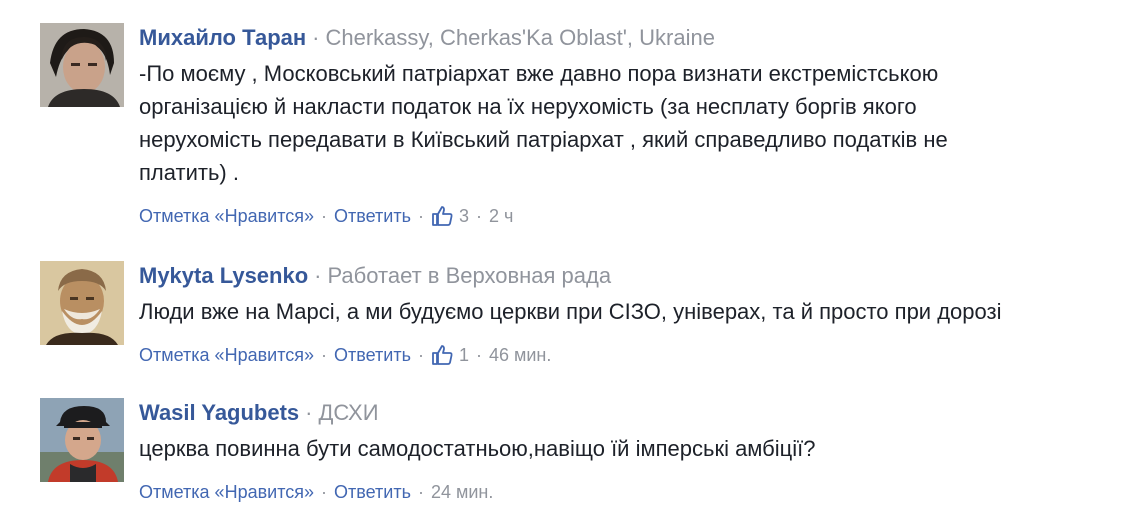 The height and width of the screenshot is (516, 1121). Describe the element at coordinates (469, 275) in the screenshot. I see `author-location: Работает в Верховная рада` at that location.